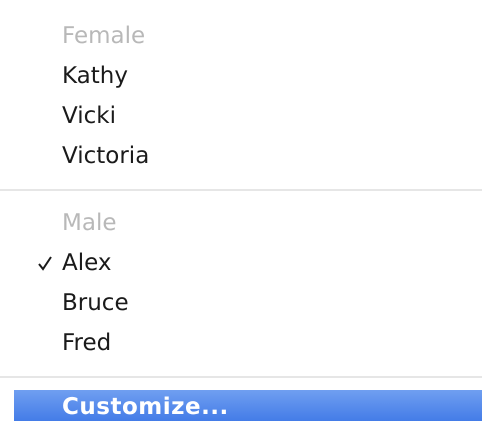 This screenshot has width=482, height=421. What do you see at coordinates (89, 223) in the screenshot?
I see `section-header: Male` at bounding box center [89, 223].